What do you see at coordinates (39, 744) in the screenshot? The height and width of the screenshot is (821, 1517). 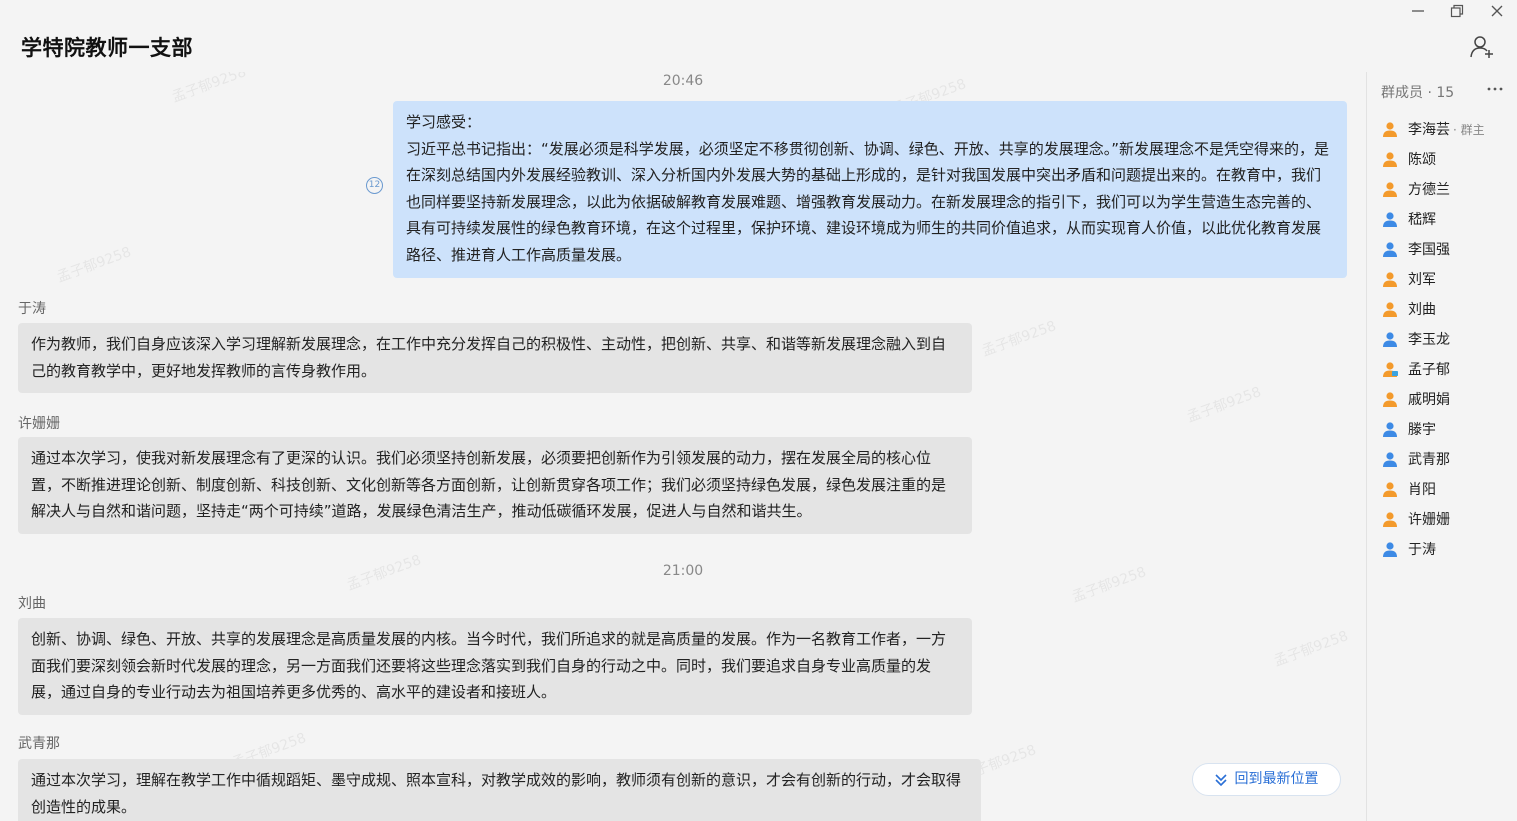 I see `sender-name: 武青那` at bounding box center [39, 744].